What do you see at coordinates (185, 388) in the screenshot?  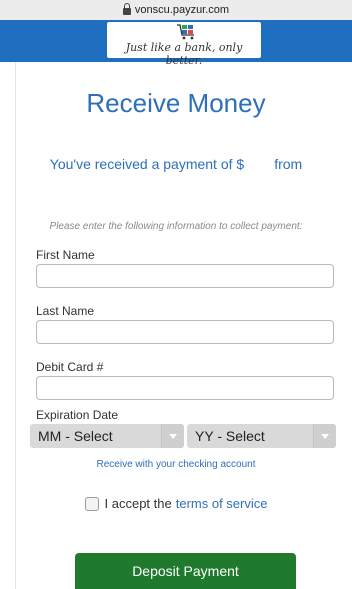 I see `debit-card-input` at bounding box center [185, 388].